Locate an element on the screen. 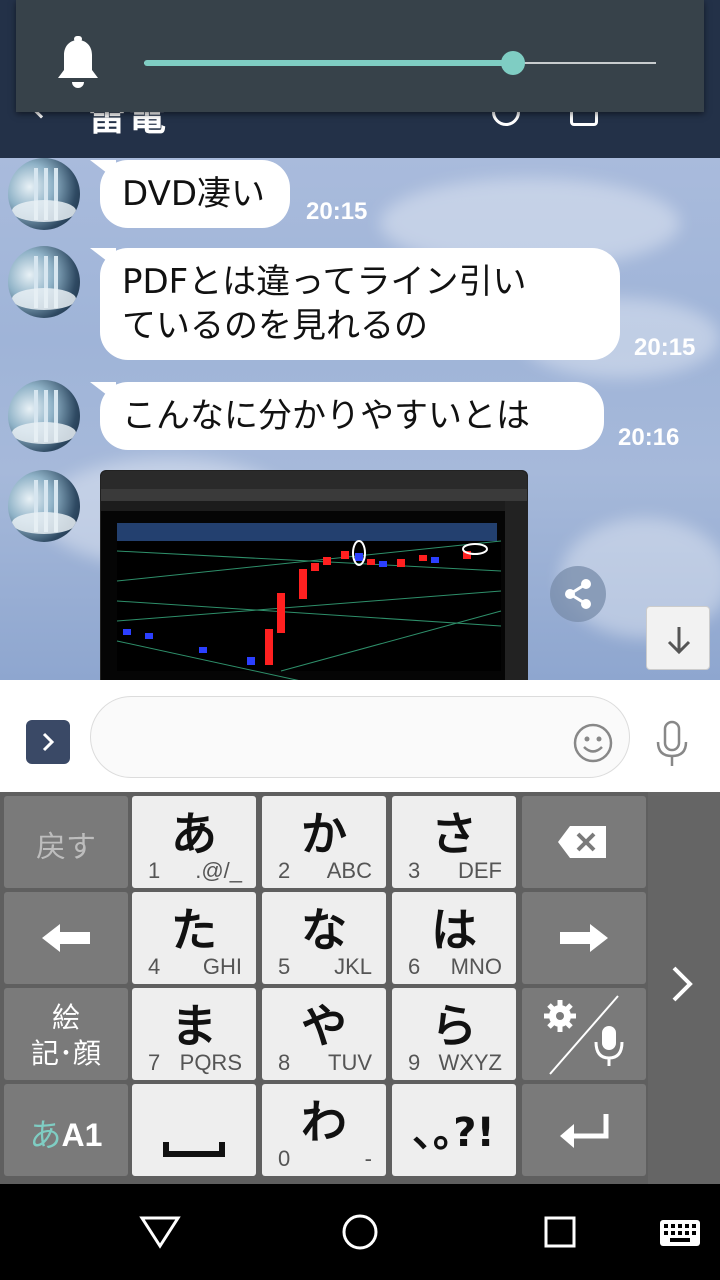 The width and height of the screenshot is (720, 1280). volume-thumb is located at coordinates (512, 63).